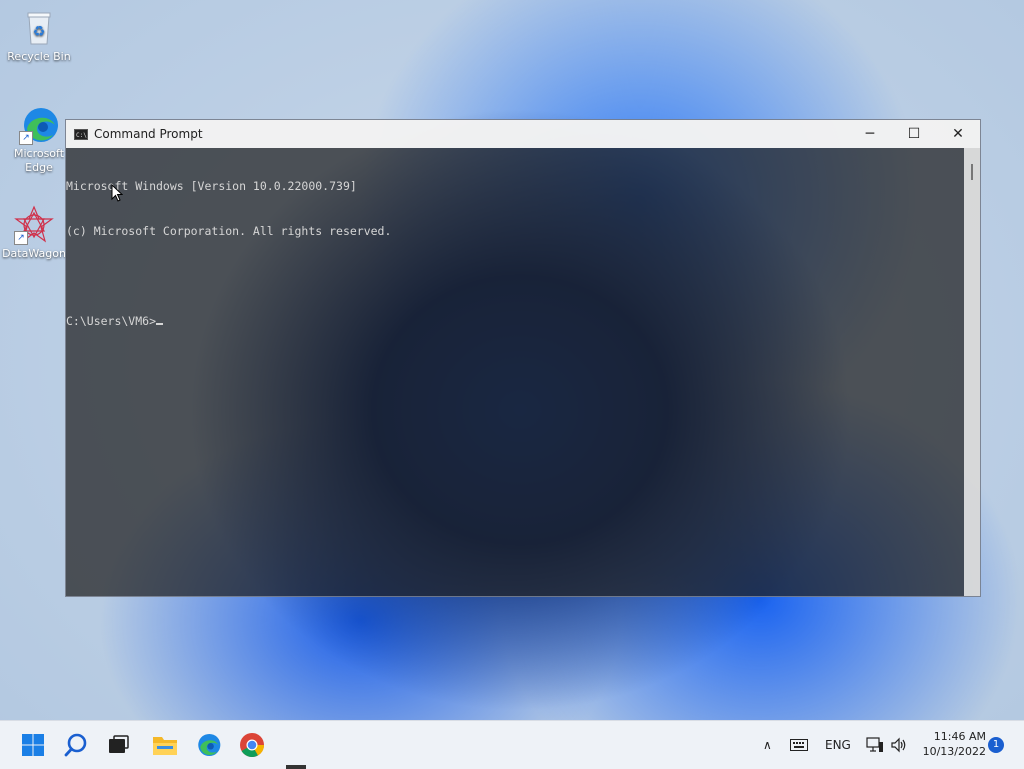 The image size is (1024, 769). Describe the element at coordinates (767, 745) in the screenshot. I see `show-hidden-icons-button: ∧` at that location.